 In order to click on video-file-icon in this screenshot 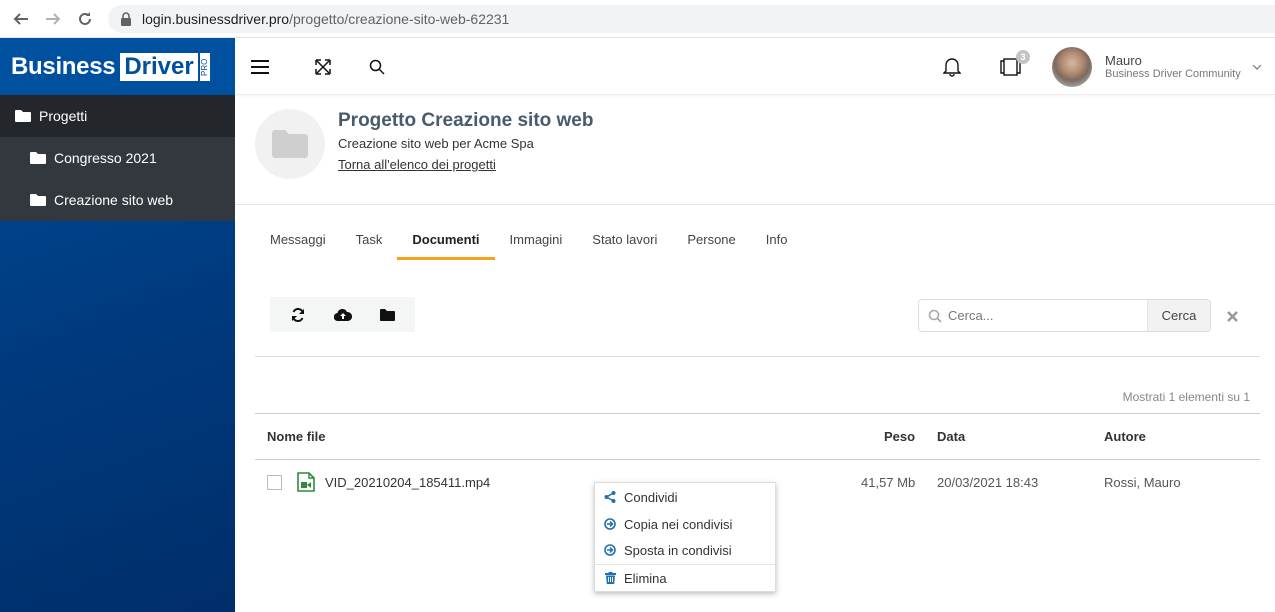, I will do `click(306, 484)`.